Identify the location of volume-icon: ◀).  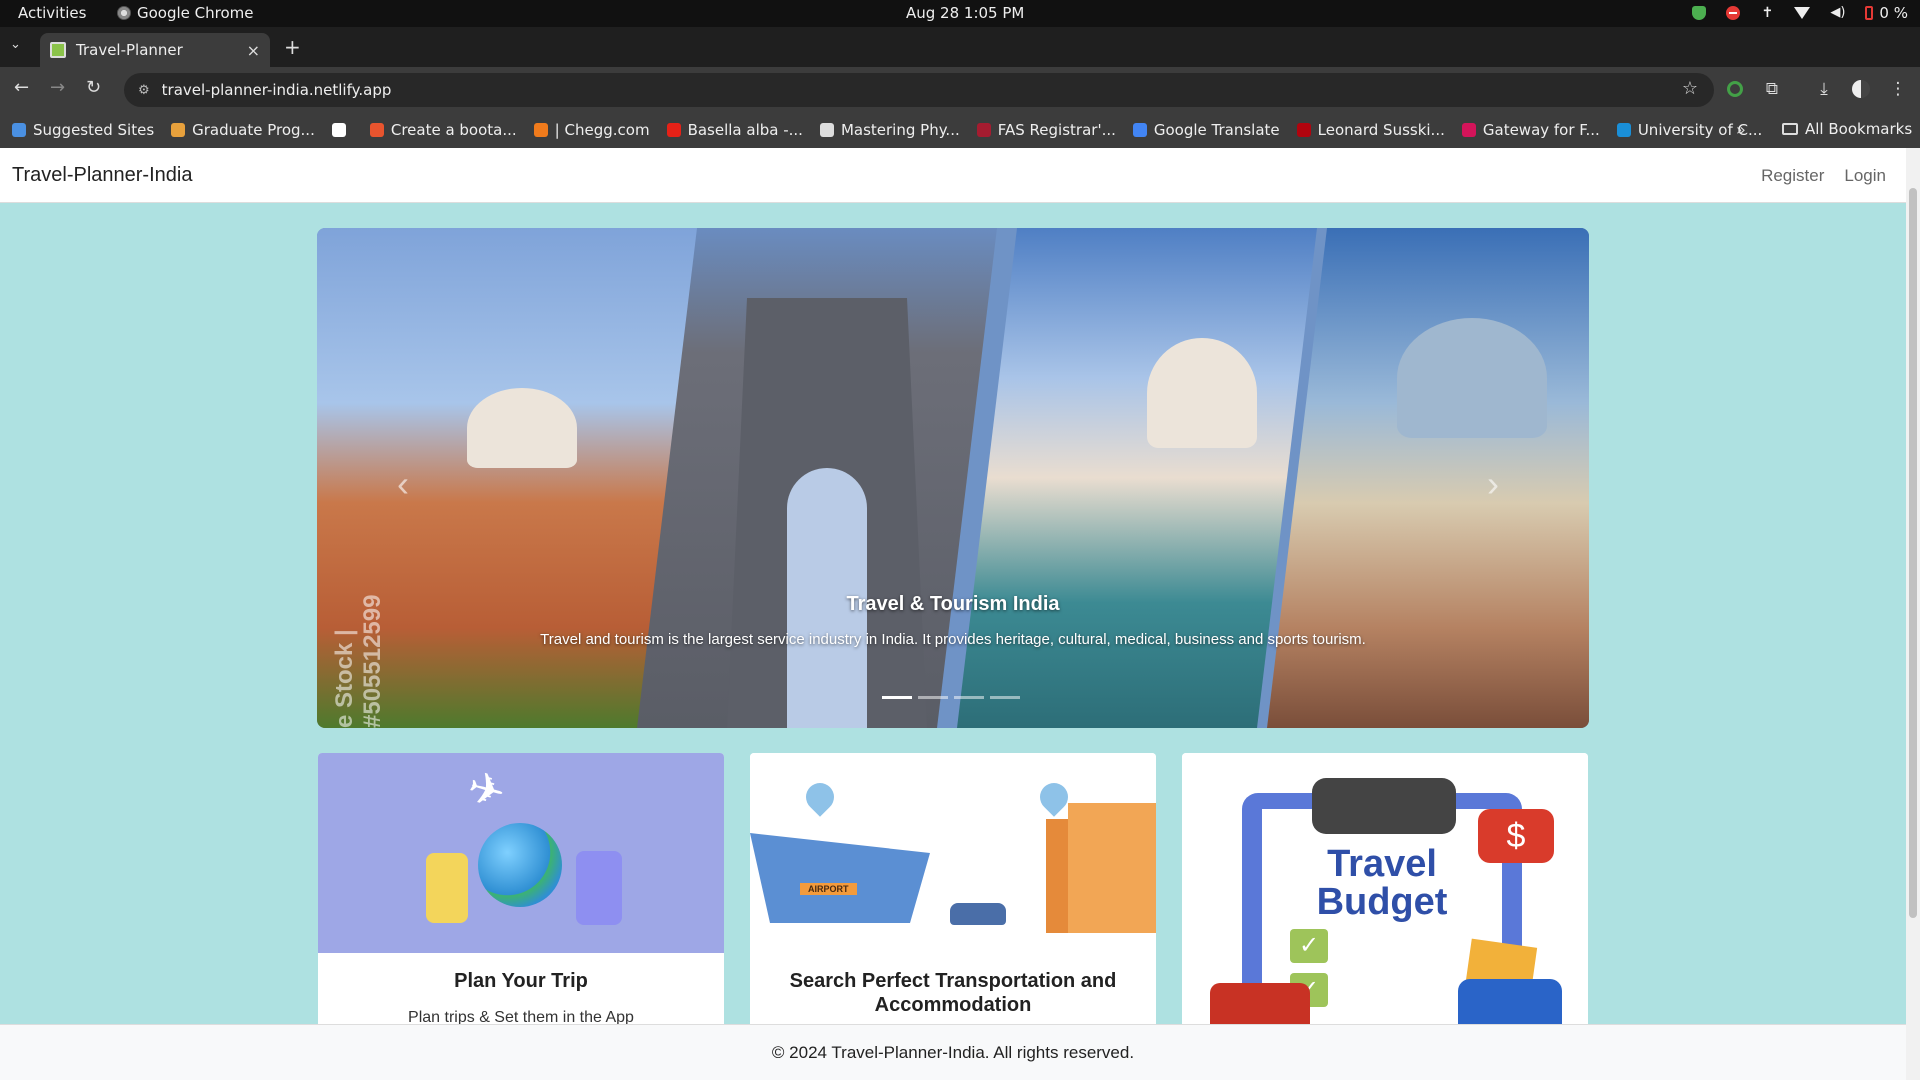
(1837, 13).